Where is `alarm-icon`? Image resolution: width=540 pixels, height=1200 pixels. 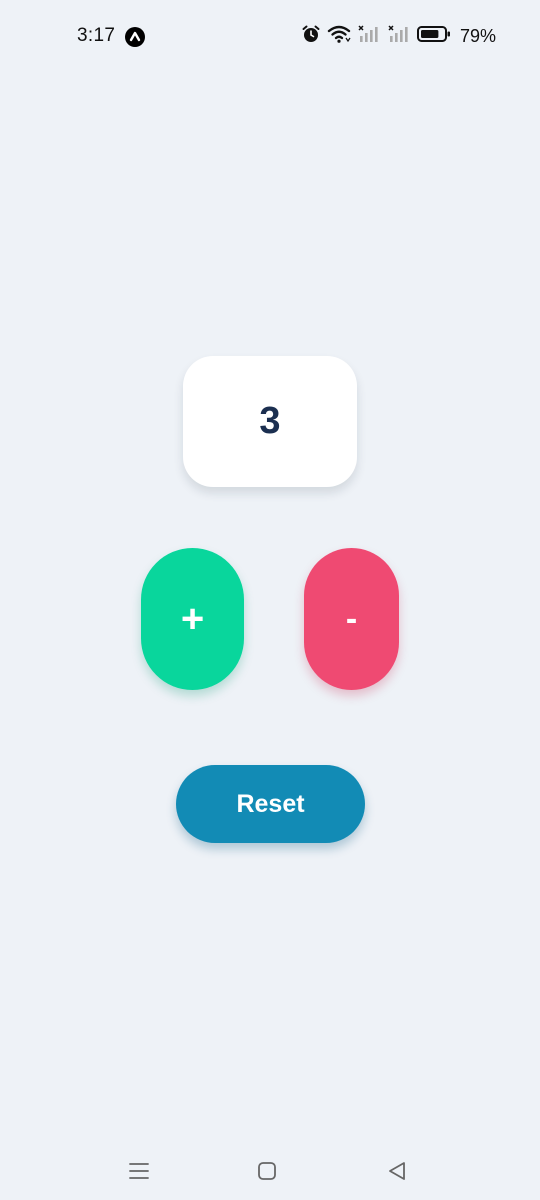 alarm-icon is located at coordinates (311, 36).